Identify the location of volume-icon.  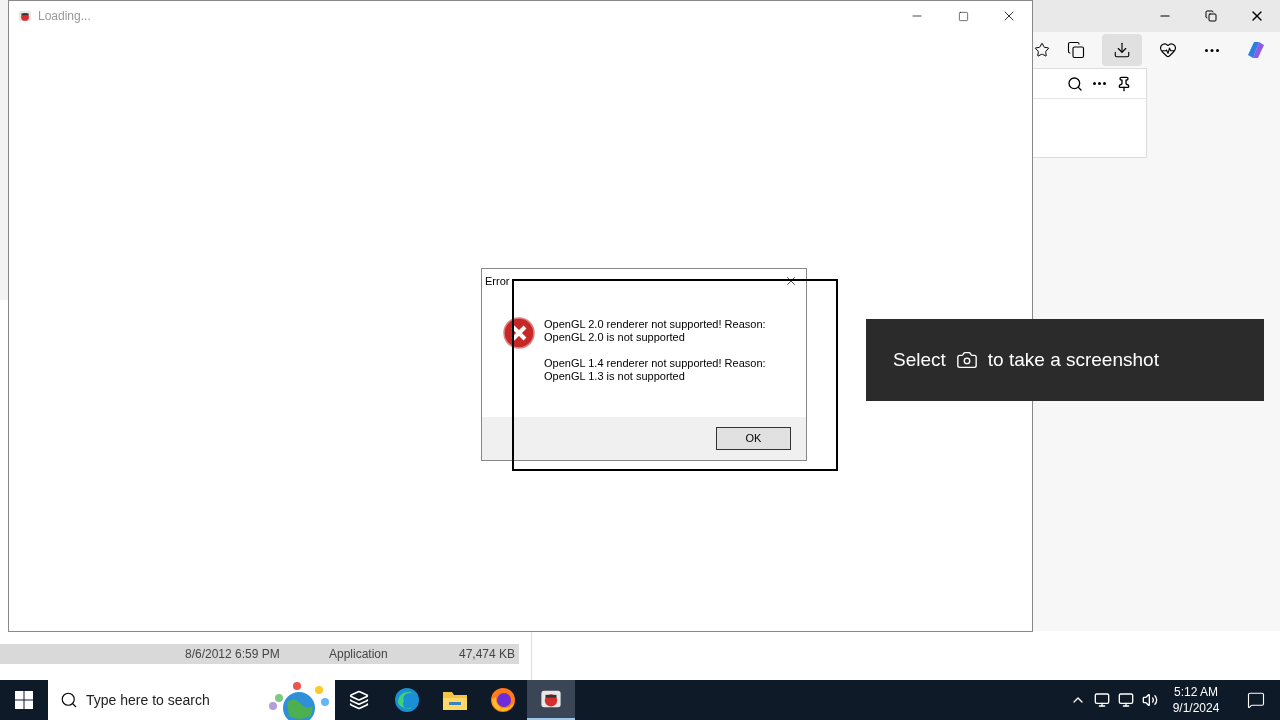
(1150, 700).